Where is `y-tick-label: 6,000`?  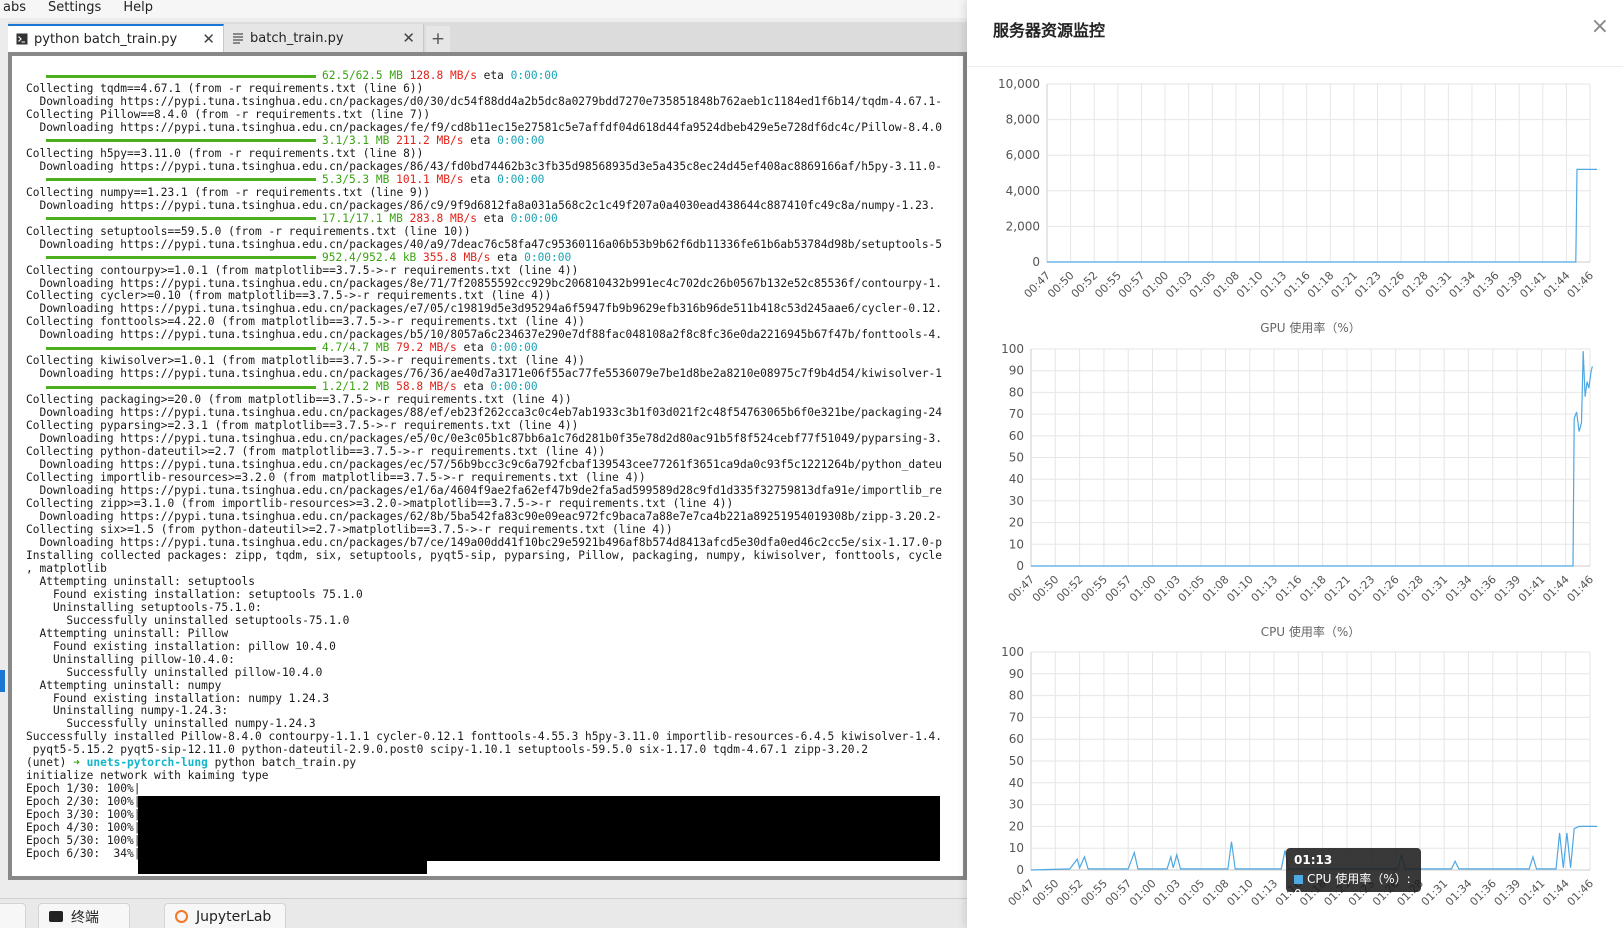
y-tick-label: 6,000 is located at coordinates (1023, 155).